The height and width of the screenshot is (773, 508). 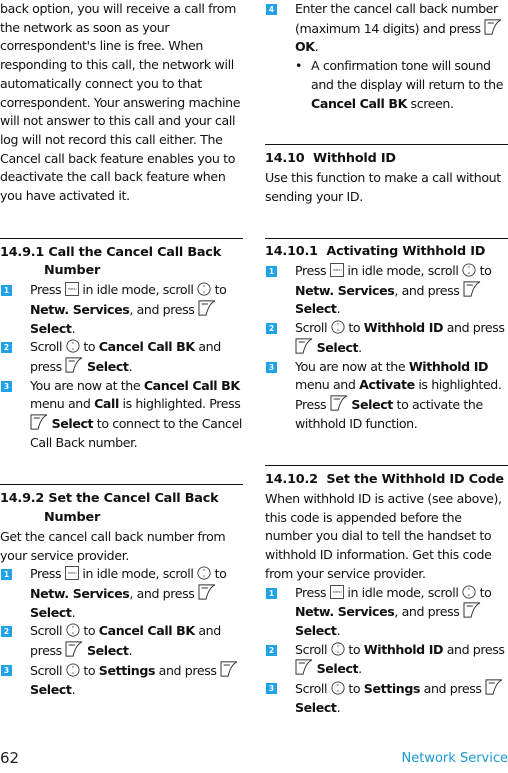 I want to click on step-number-badge: 4, so click(x=271, y=9).